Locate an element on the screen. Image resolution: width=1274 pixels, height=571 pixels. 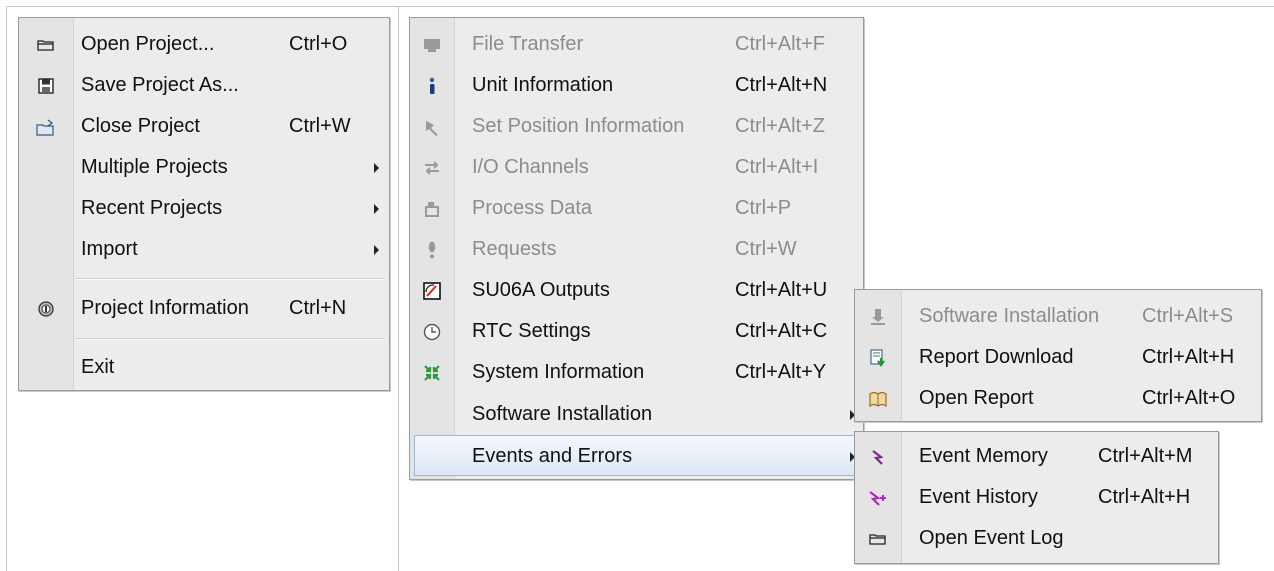
menu-item-label: Open Event Log is located at coordinates (991, 538).